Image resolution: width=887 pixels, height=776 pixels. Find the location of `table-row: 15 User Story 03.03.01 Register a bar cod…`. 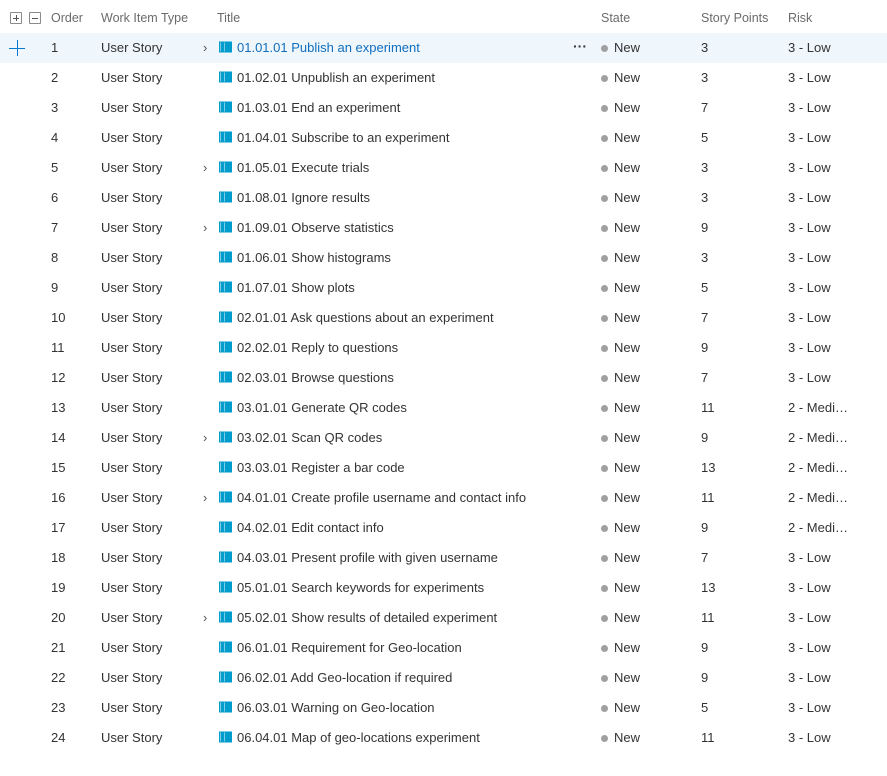

table-row: 15 User Story 03.03.01 Register a bar cod… is located at coordinates (443, 468).